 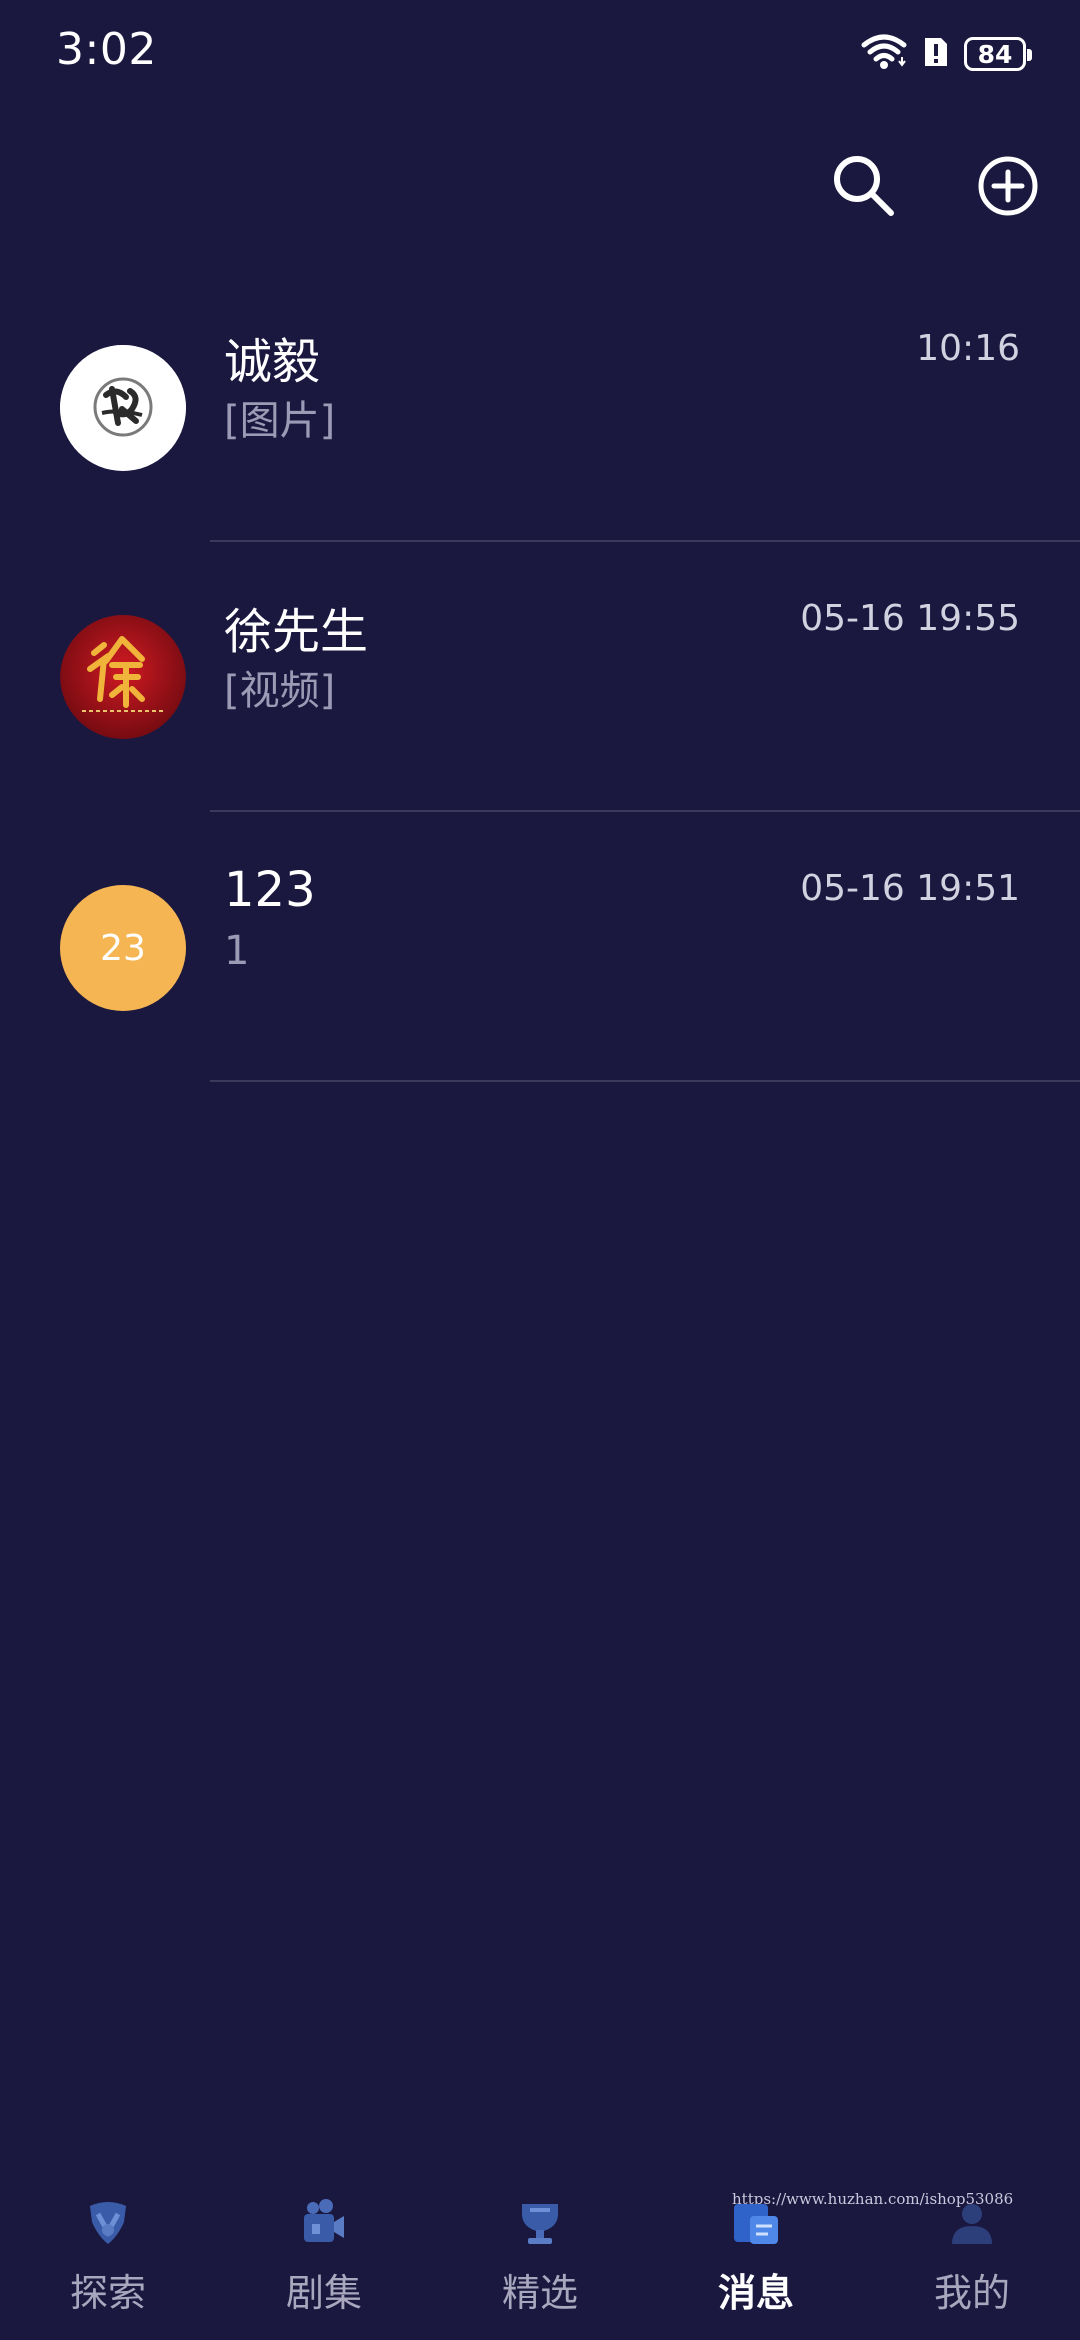 I want to click on conversation-preview: [图片], so click(x=280, y=421).